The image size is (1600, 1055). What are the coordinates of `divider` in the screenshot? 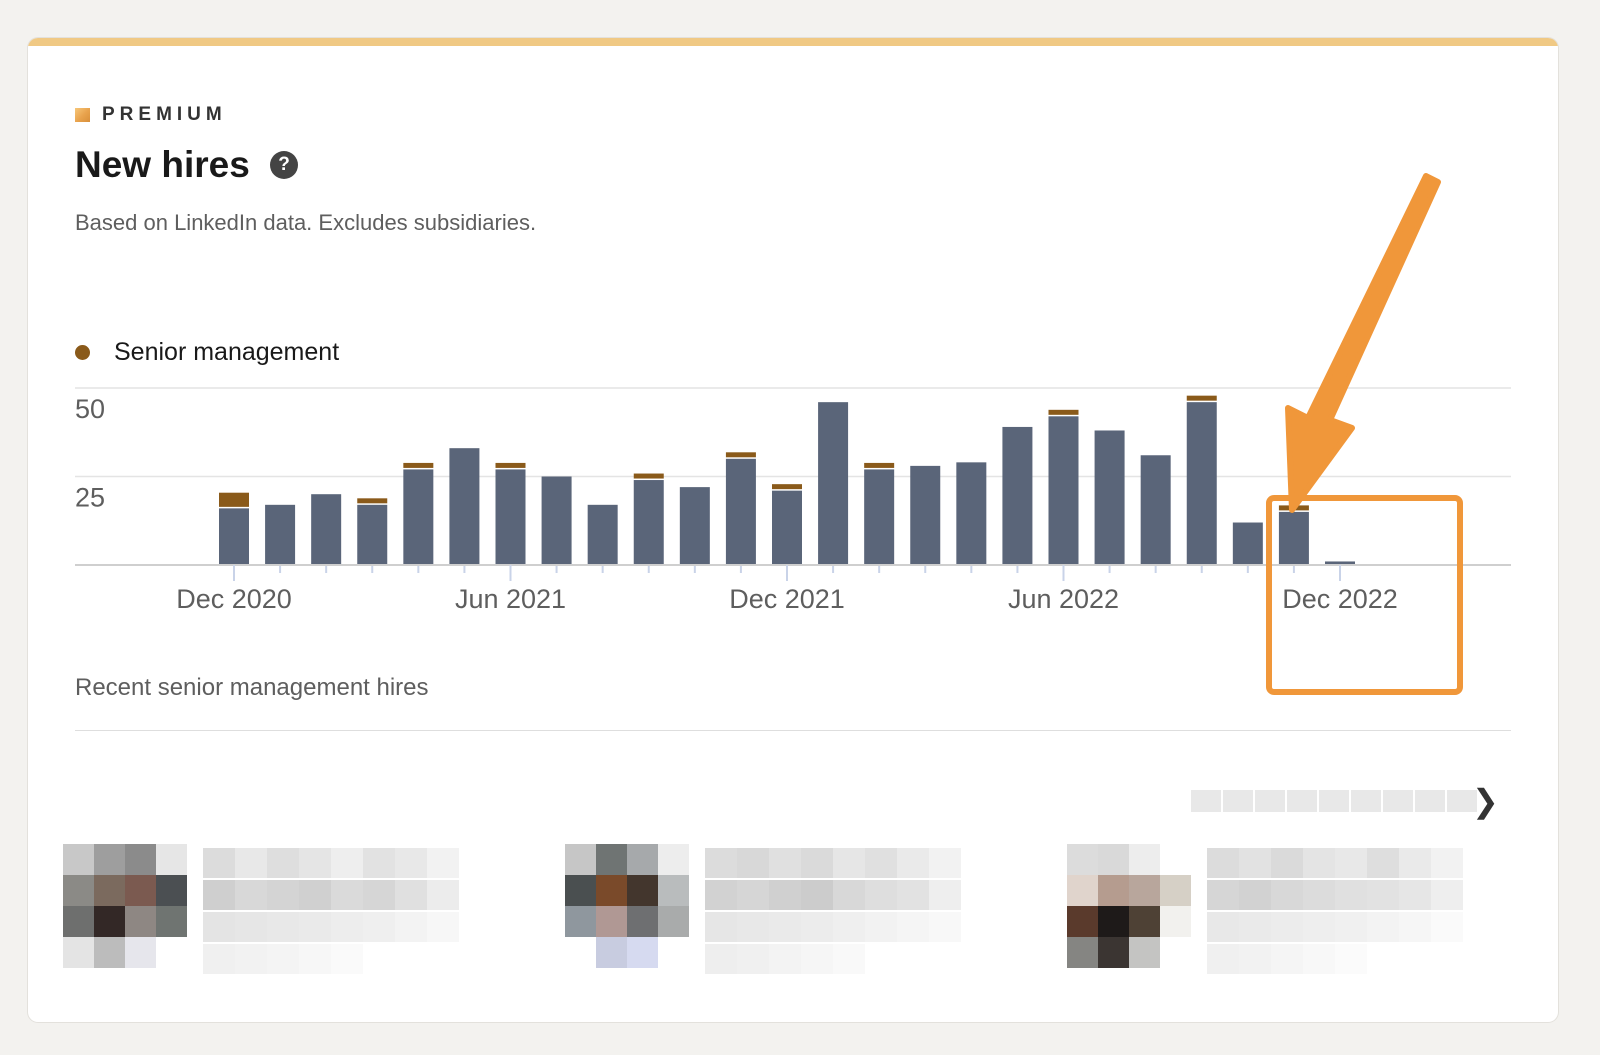 It's located at (793, 730).